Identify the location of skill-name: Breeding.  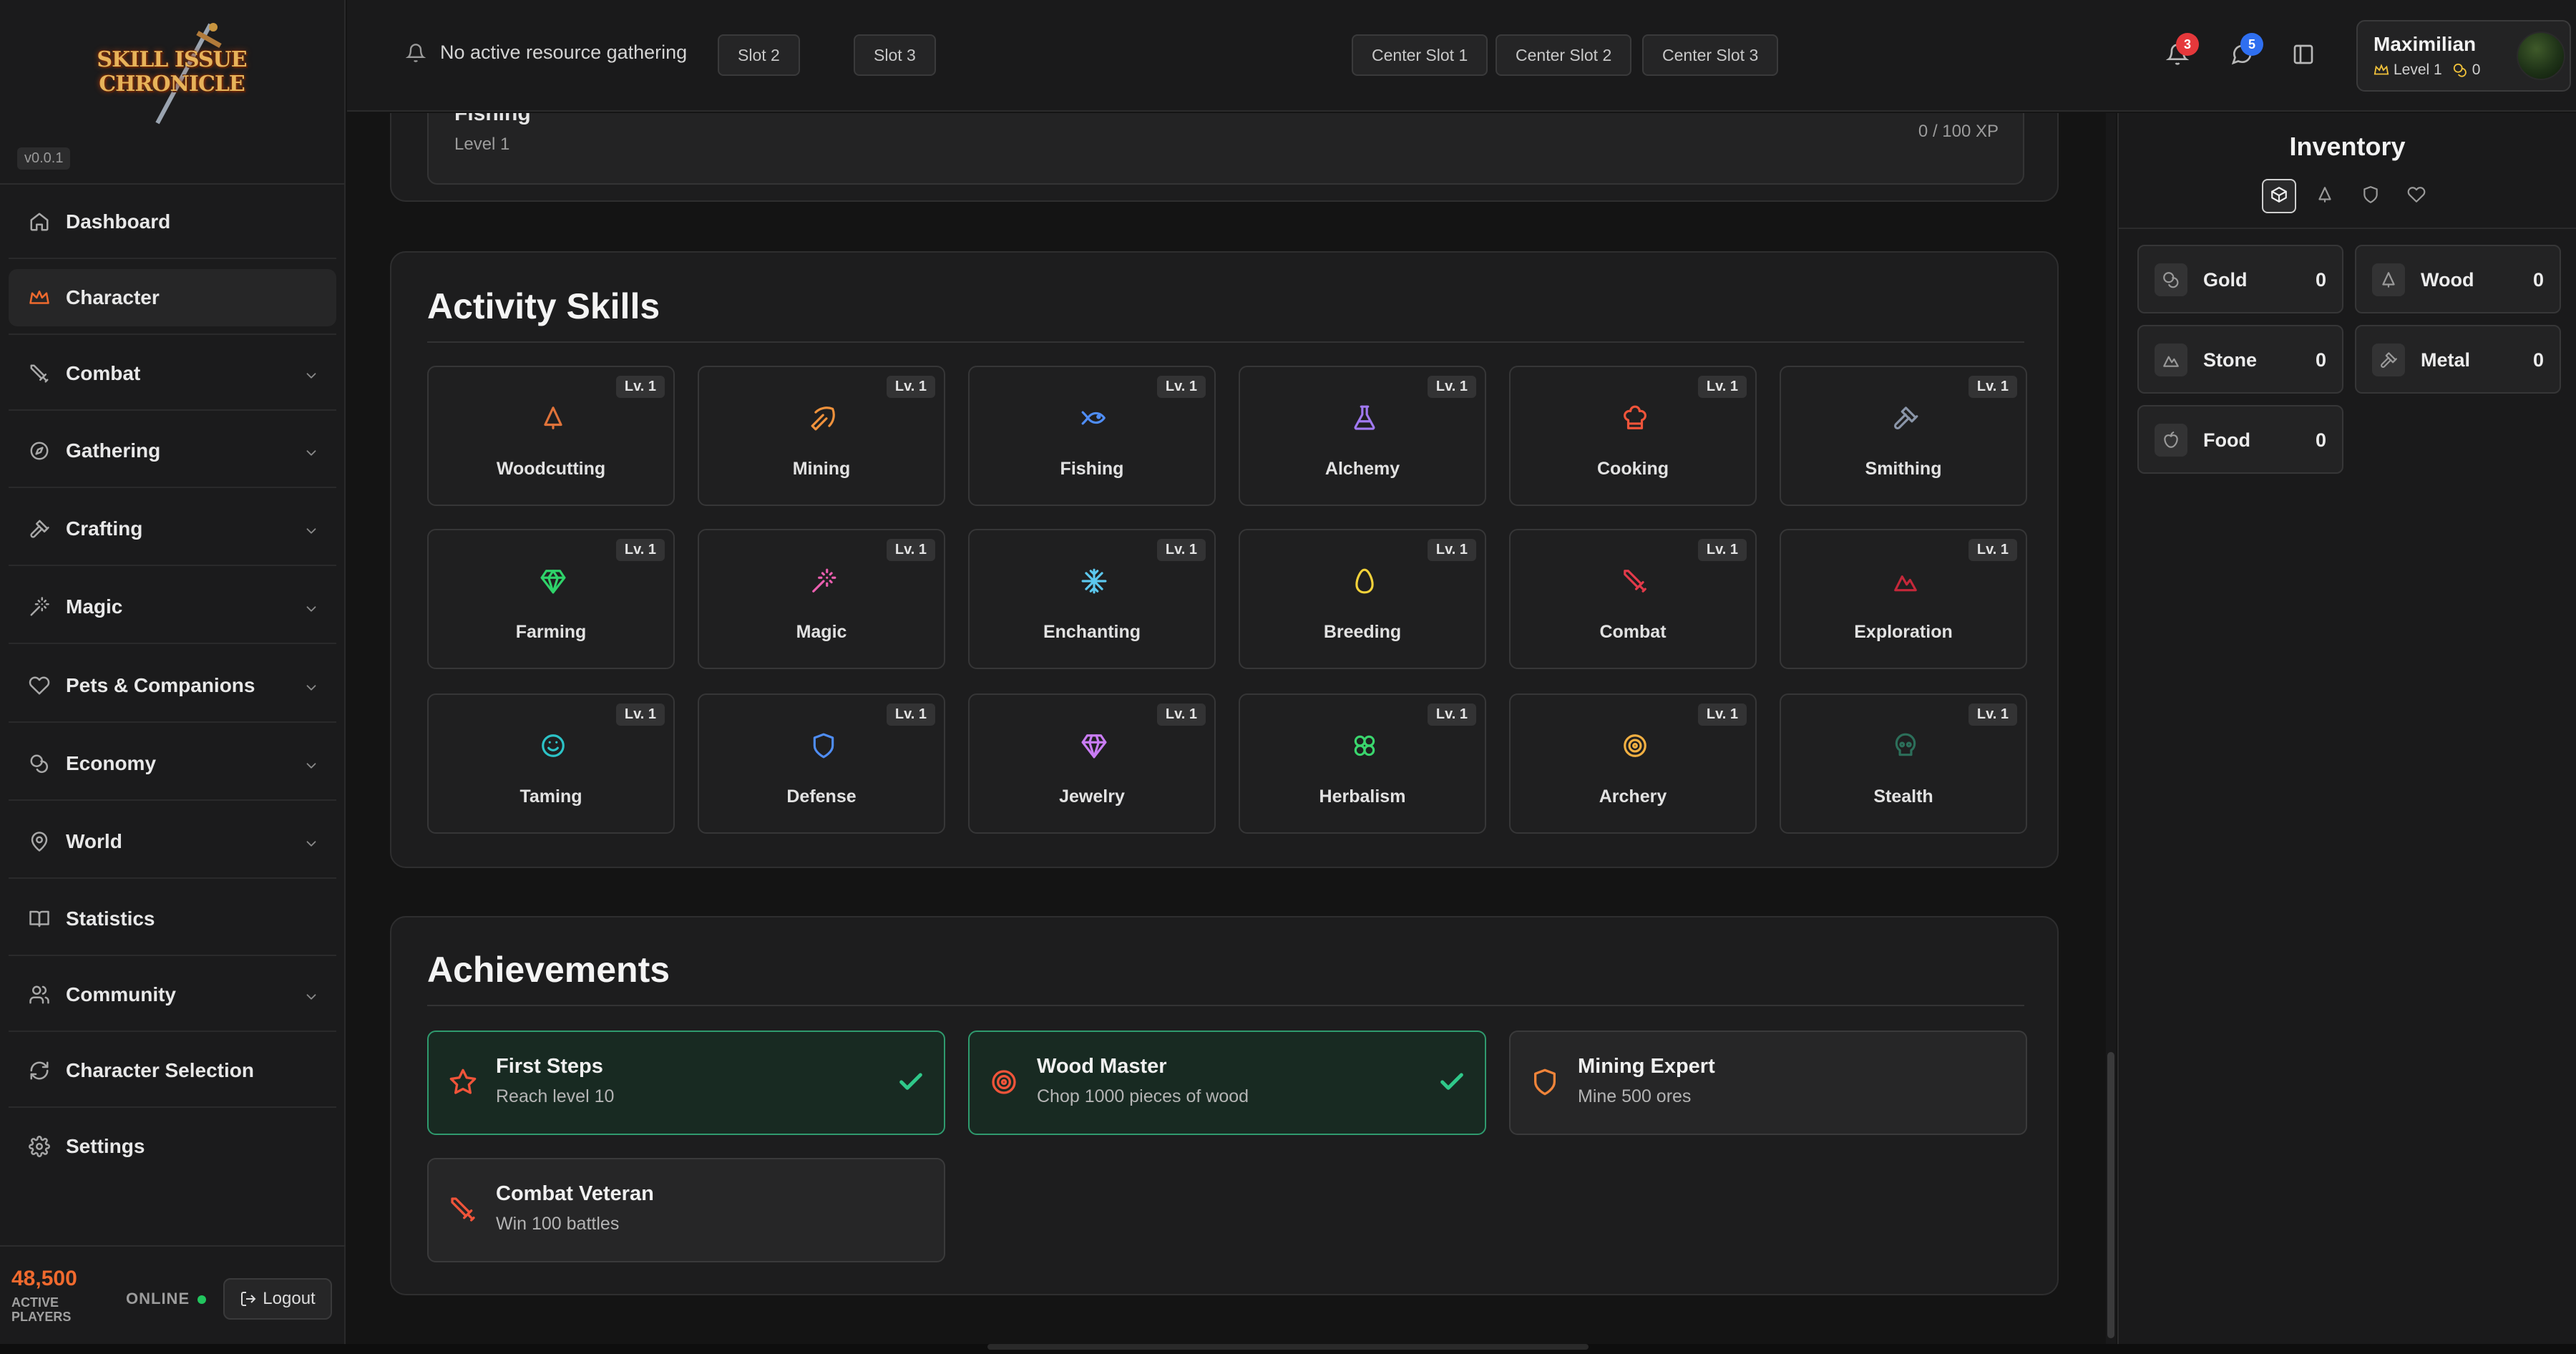
(1362, 632).